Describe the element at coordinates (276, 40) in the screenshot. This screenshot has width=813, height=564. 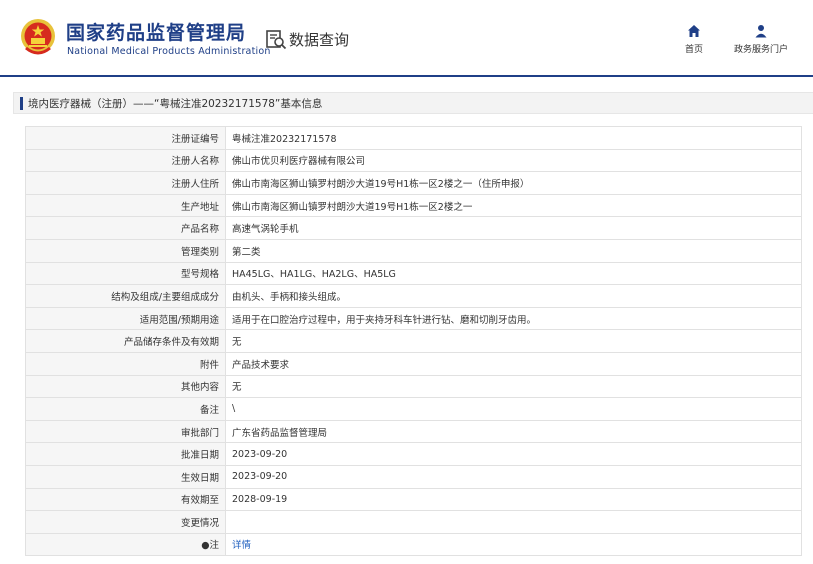
I see `data-query-icon` at that location.